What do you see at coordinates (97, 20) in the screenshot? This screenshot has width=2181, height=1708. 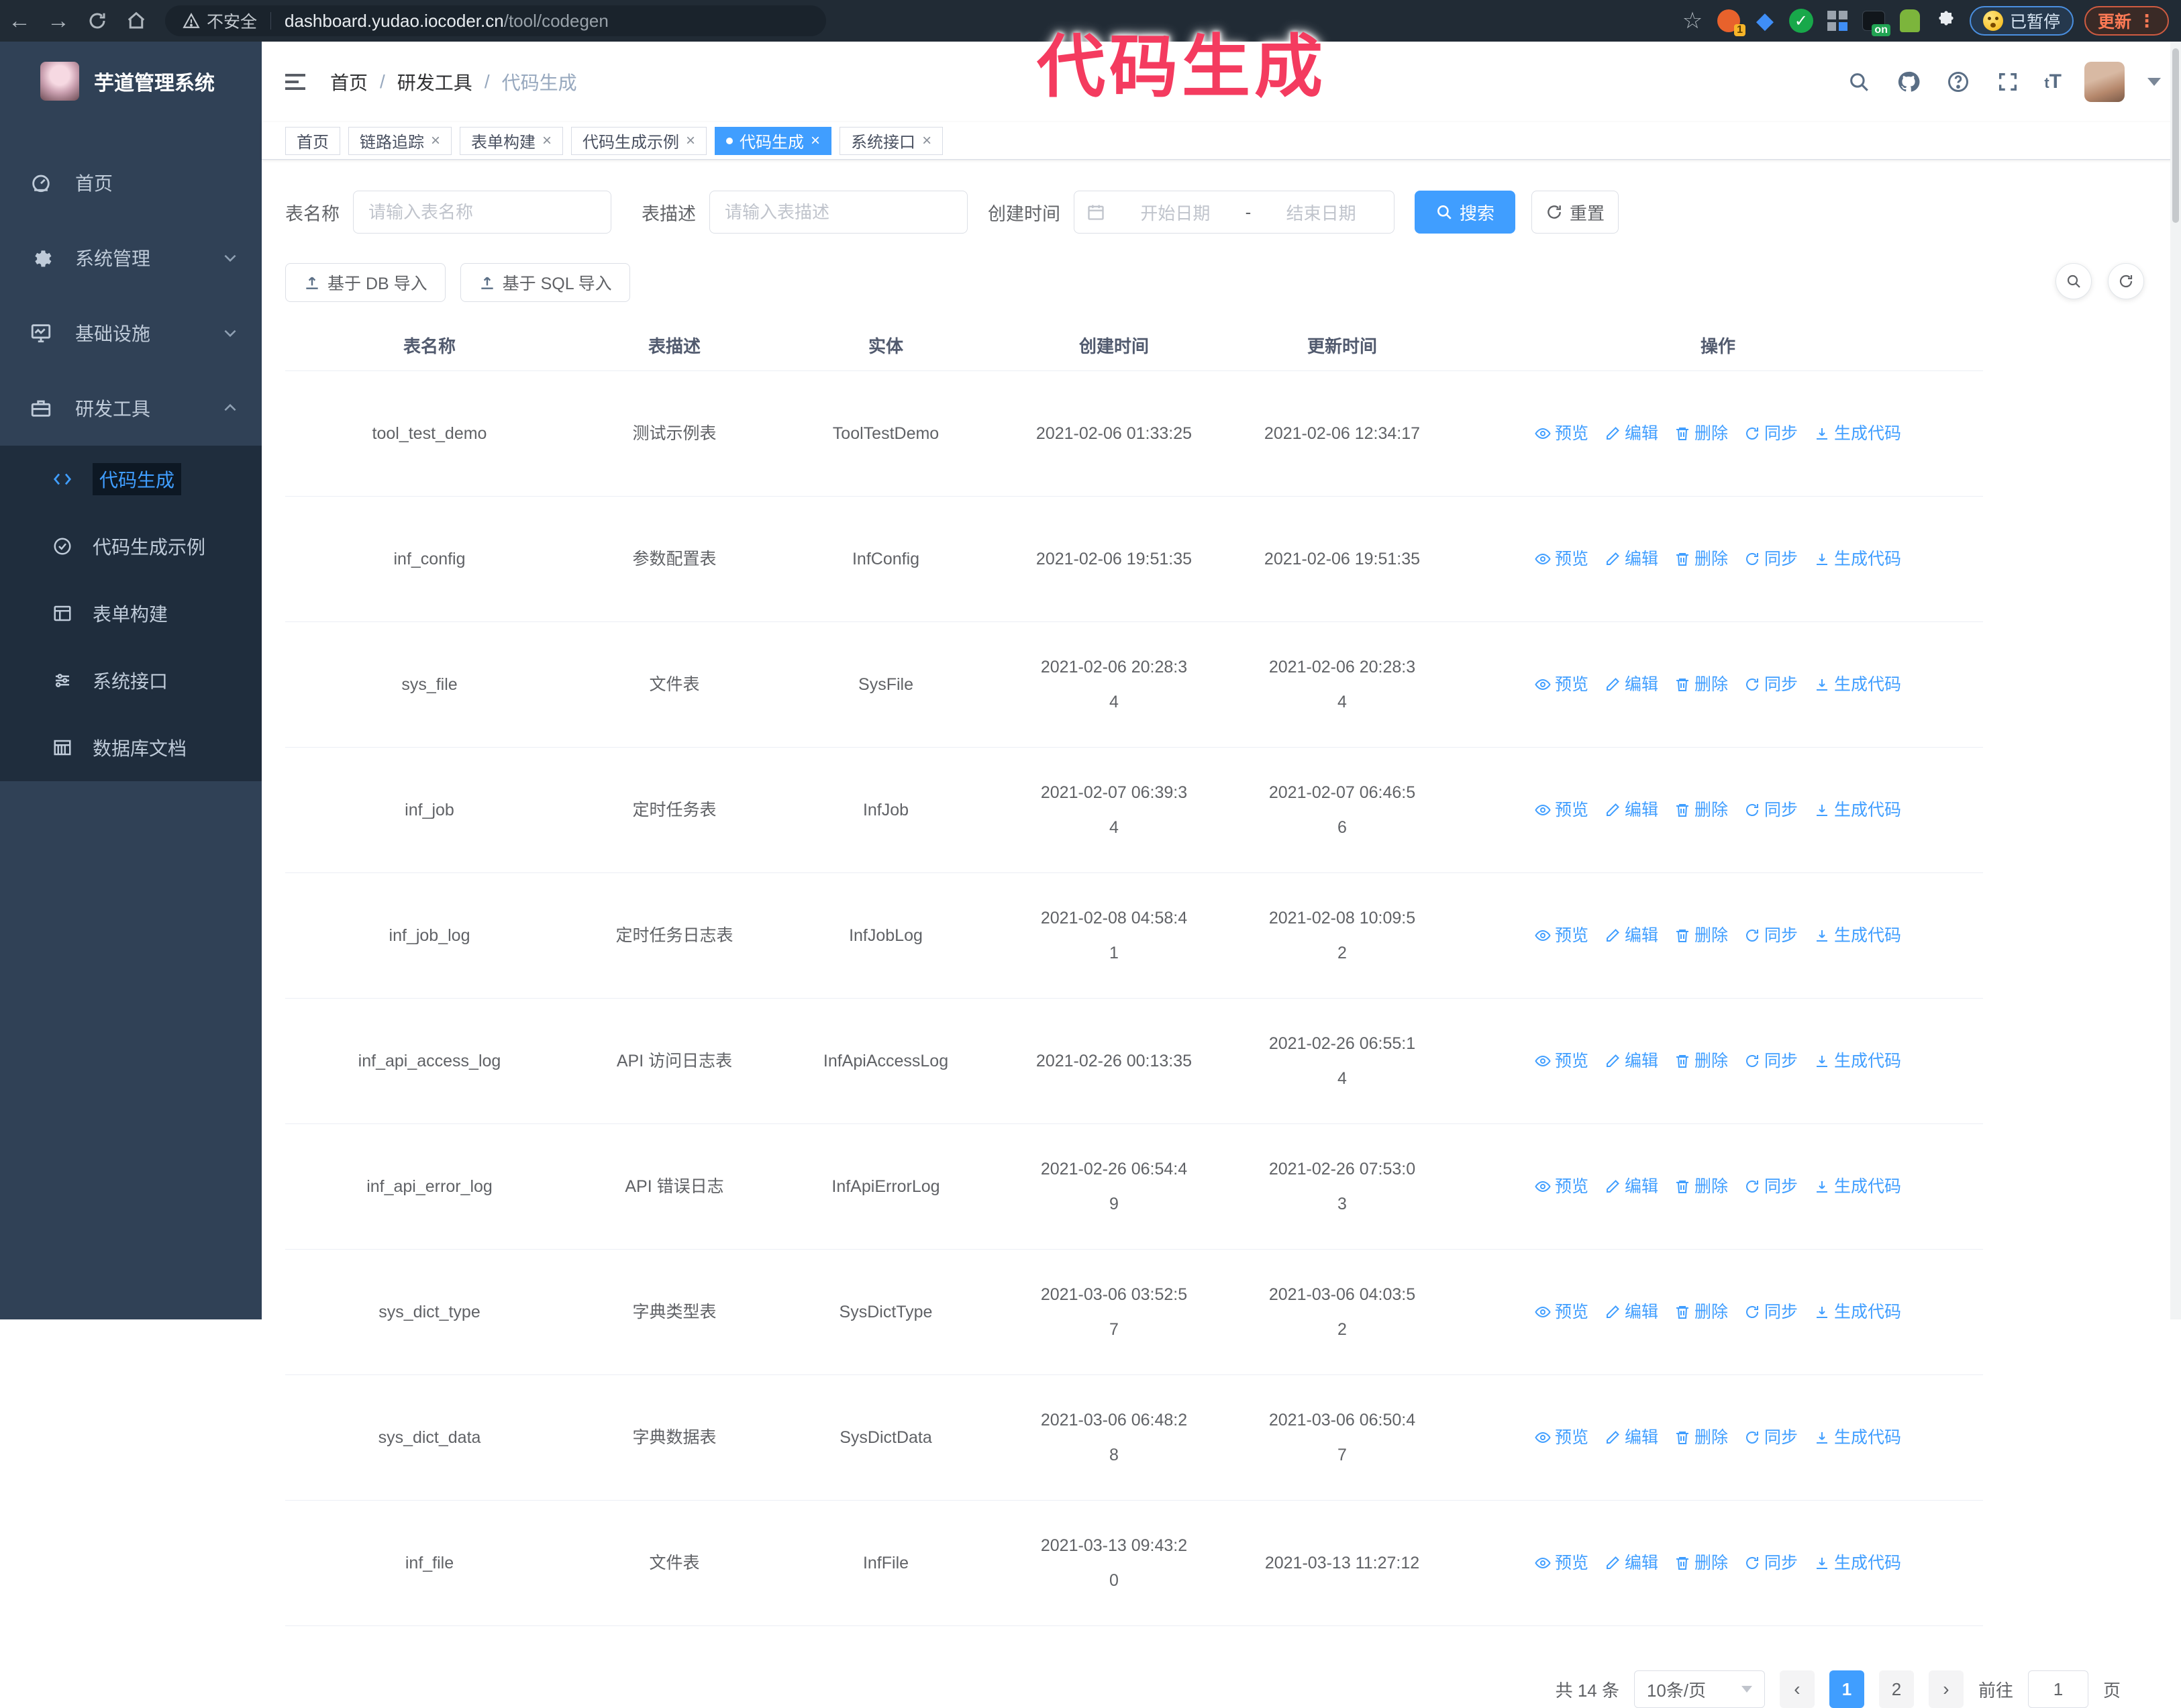 I see `reload-icon` at bounding box center [97, 20].